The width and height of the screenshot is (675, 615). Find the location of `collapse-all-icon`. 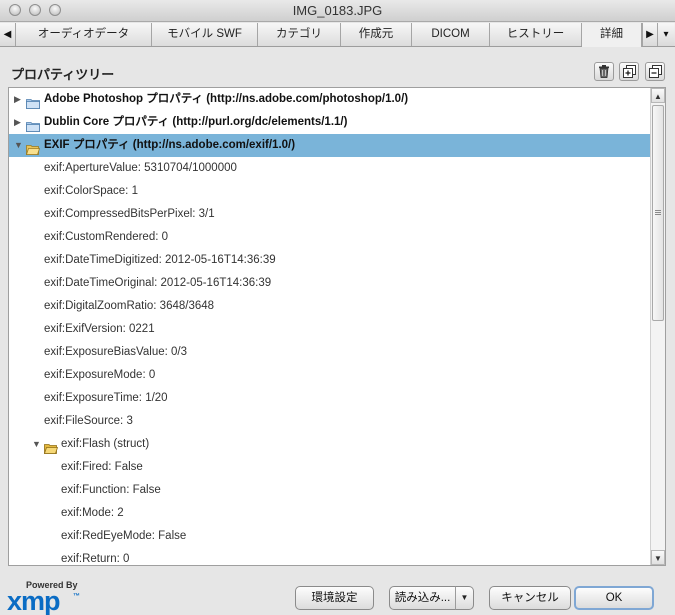

collapse-all-icon is located at coordinates (655, 71).